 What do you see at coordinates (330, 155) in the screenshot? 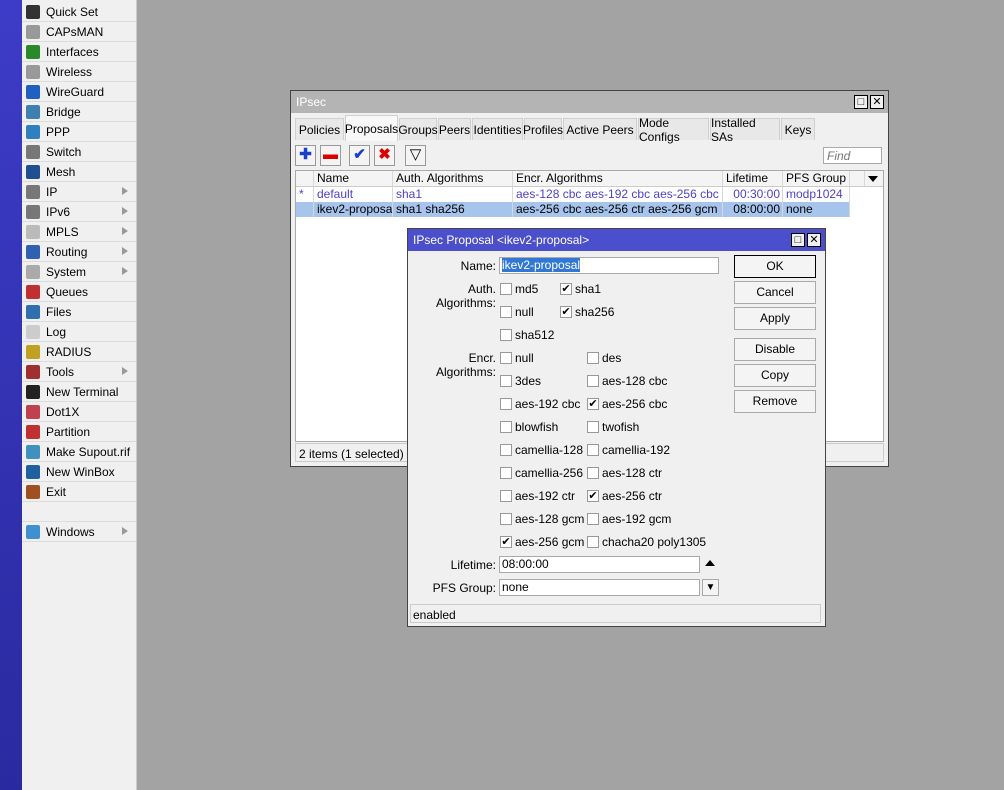
I see `remove-button: ▬` at bounding box center [330, 155].